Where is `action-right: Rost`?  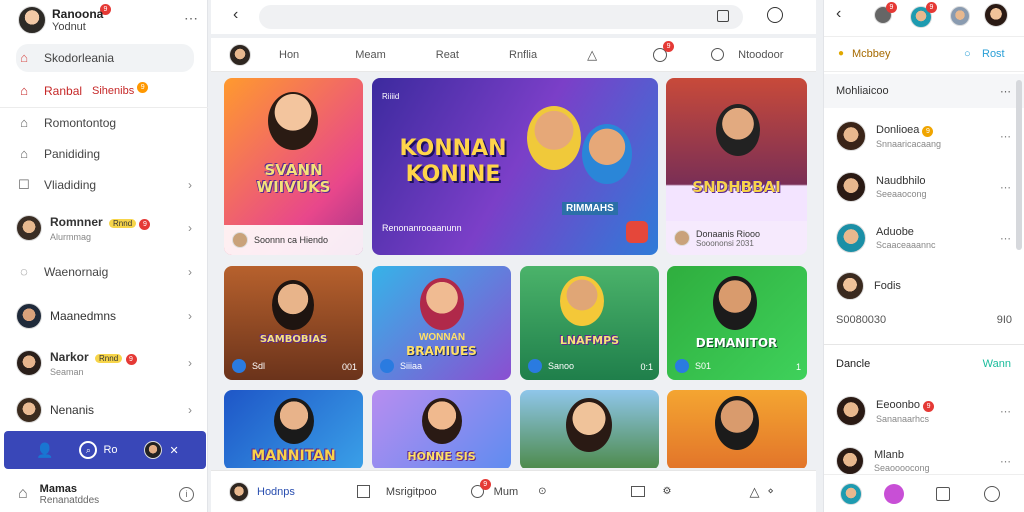 action-right: Rost is located at coordinates (993, 54).